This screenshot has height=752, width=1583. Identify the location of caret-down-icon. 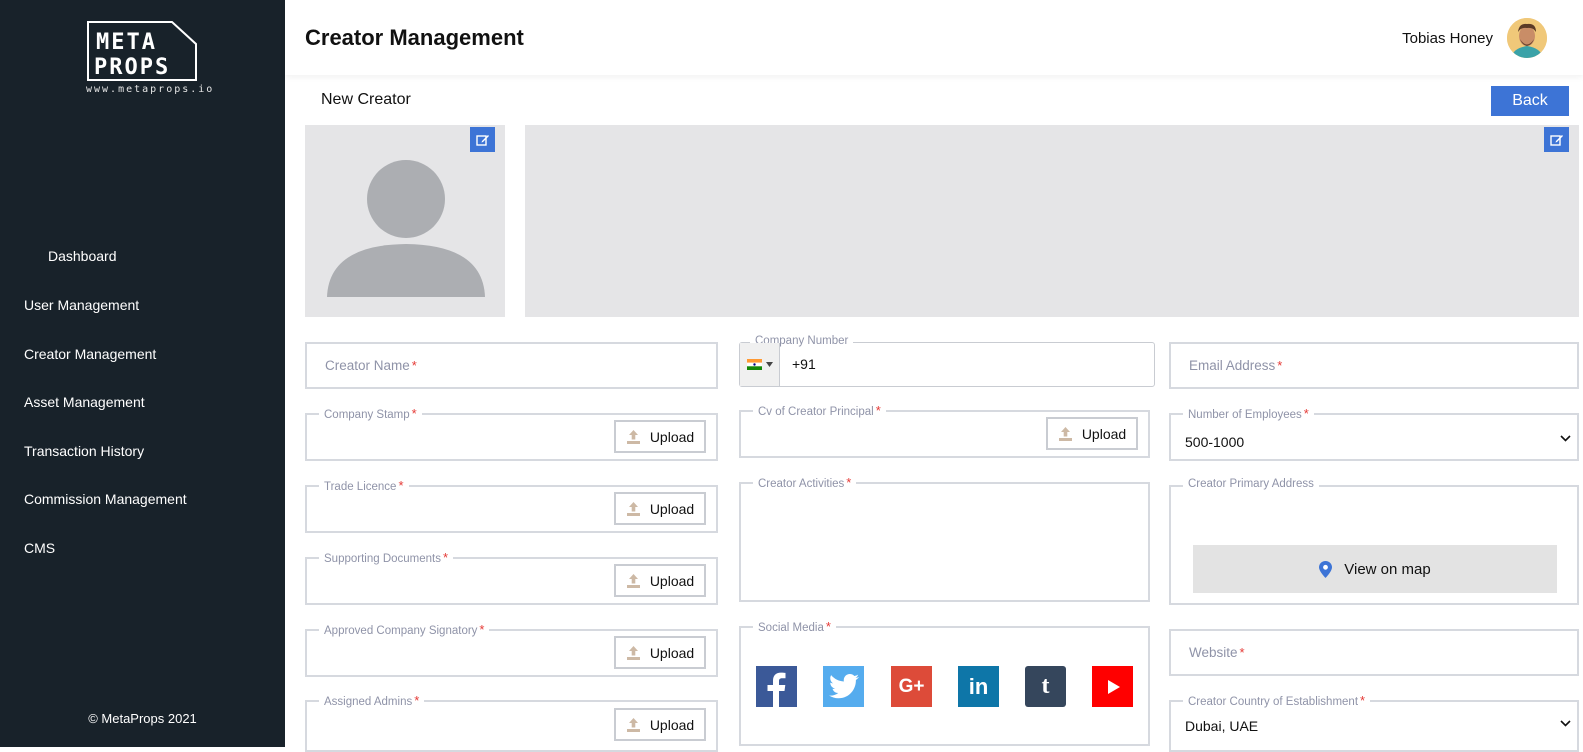
(769, 364).